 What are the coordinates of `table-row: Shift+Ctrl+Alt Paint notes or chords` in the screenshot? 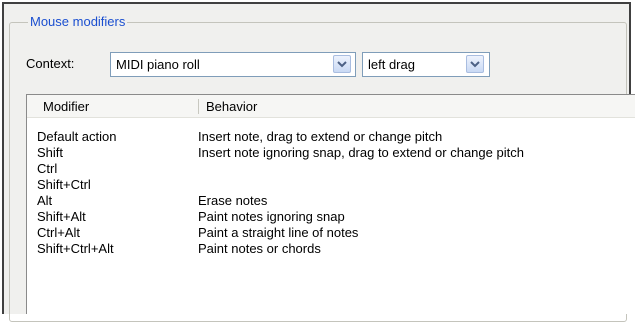 It's located at (331, 249).